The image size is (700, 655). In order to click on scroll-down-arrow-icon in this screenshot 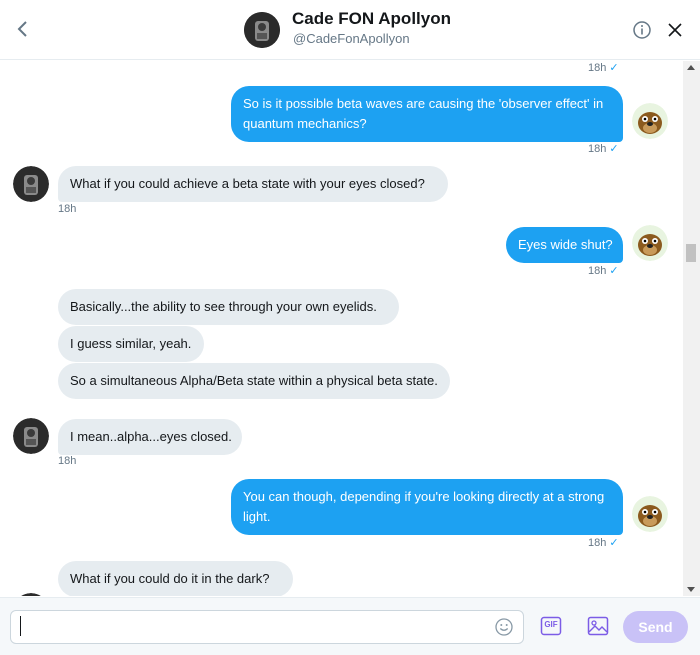, I will do `click(691, 589)`.